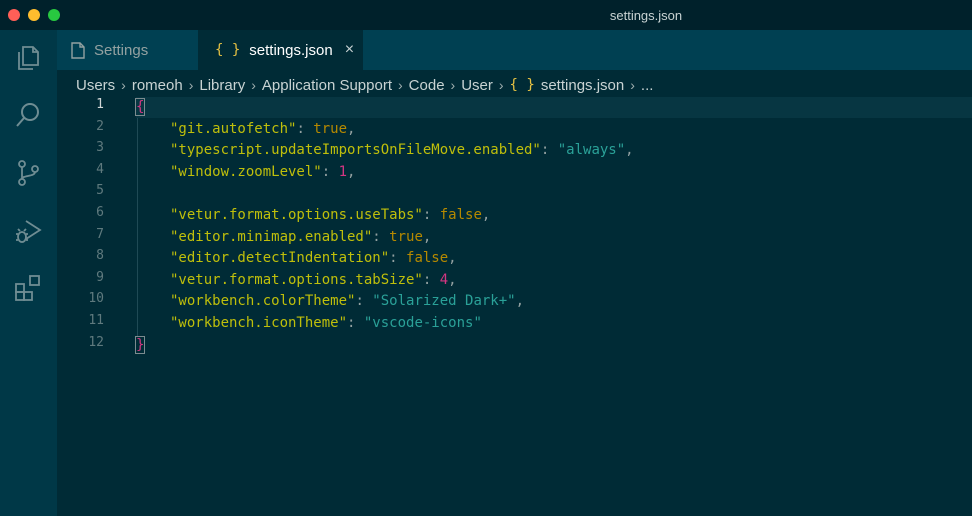 This screenshot has height=516, width=972. What do you see at coordinates (327, 85) in the screenshot?
I see `breadcrumb-item: Application Support` at bounding box center [327, 85].